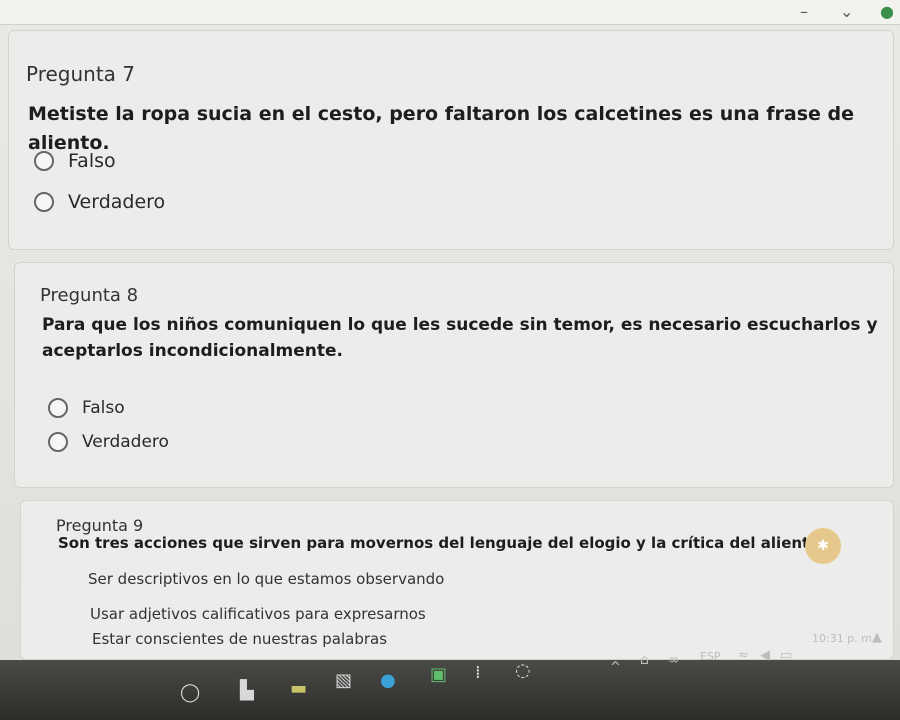 The width and height of the screenshot is (900, 720). I want to click on option-falso-8: Falso, so click(86, 408).